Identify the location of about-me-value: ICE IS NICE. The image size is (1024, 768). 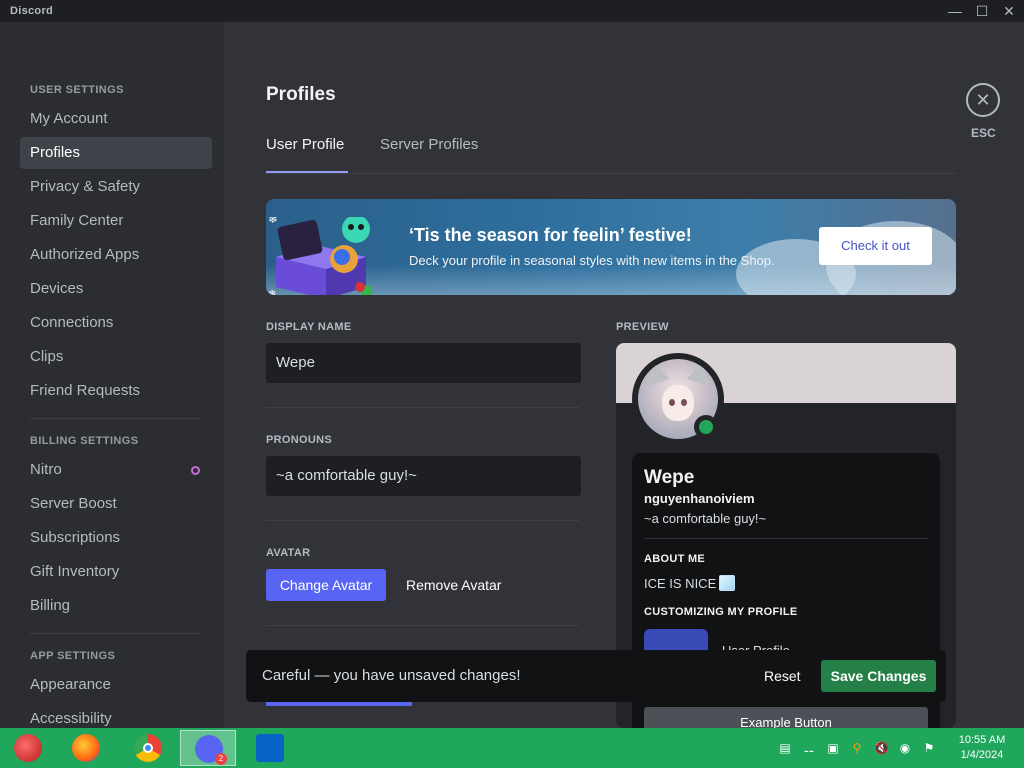
(680, 583).